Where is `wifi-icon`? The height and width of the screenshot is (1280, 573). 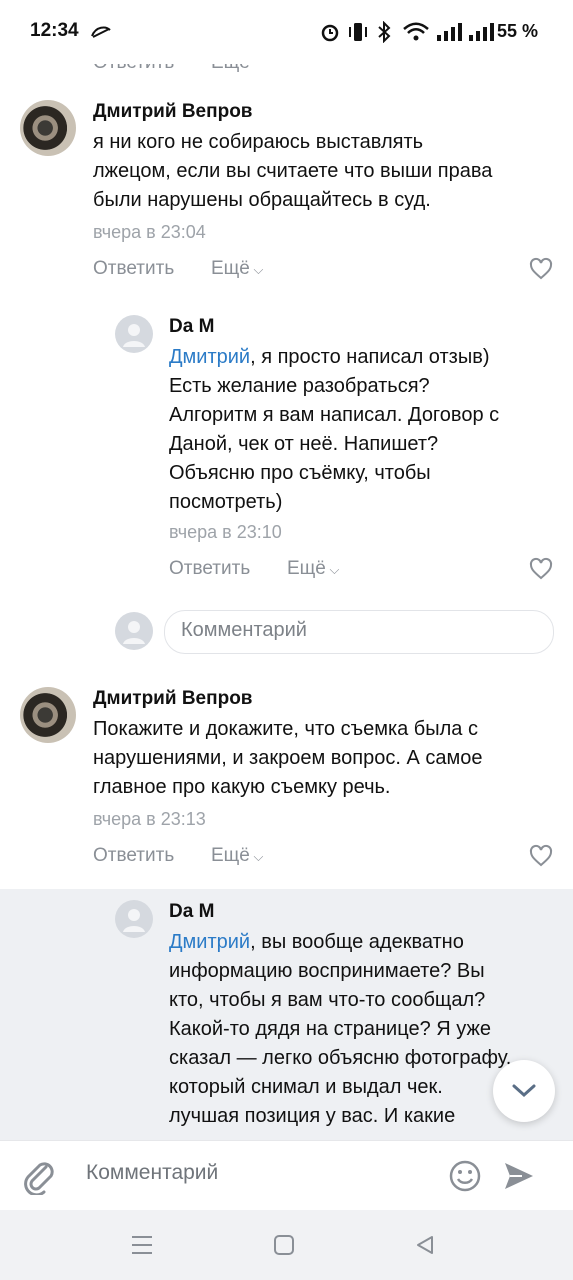 wifi-icon is located at coordinates (416, 31).